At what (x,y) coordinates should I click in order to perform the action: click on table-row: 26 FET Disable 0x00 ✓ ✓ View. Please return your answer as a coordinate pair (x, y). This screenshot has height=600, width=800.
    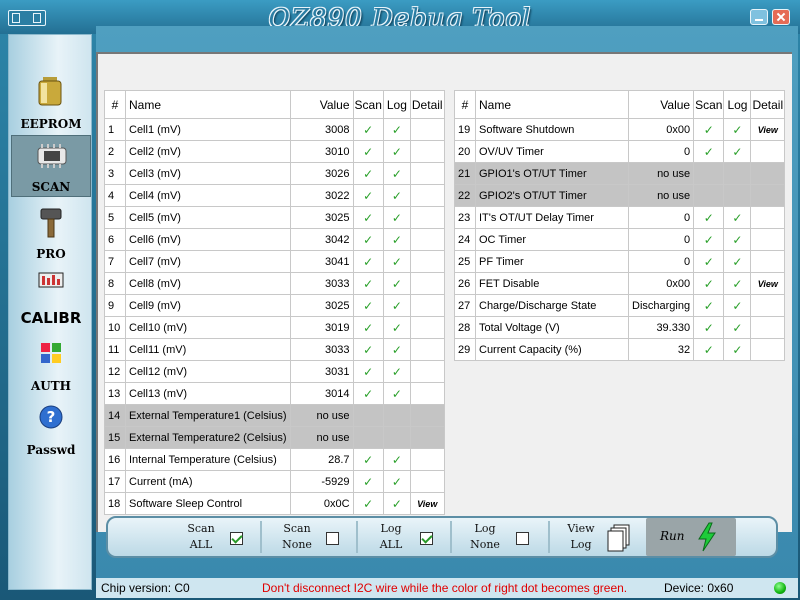
    Looking at the image, I should click on (620, 283).